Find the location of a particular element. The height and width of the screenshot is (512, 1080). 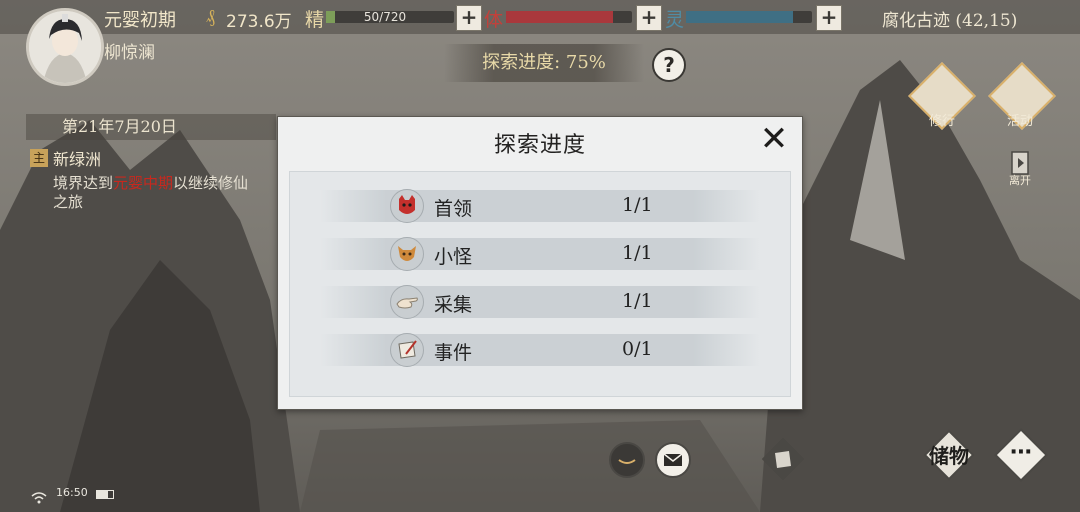

progress-row-event: 事件 0/1 is located at coordinates (540, 350).